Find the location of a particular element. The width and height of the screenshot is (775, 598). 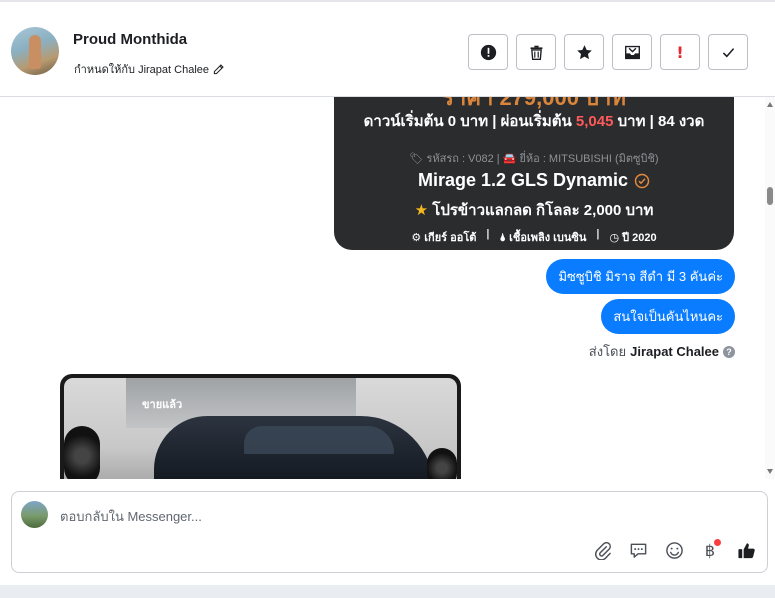

car-model: Mirage 1.2 GLS Dynamic is located at coordinates (534, 180).